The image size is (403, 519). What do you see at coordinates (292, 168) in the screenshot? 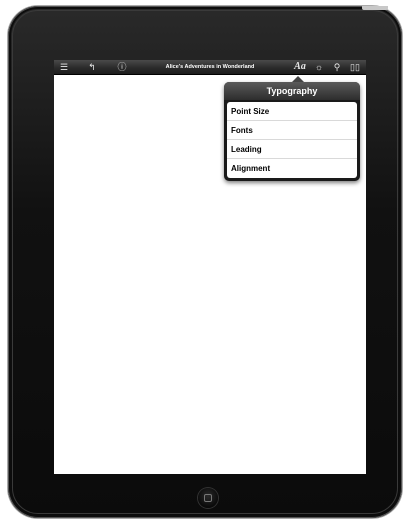
I see `menu-item-alignment: Alignment` at bounding box center [292, 168].